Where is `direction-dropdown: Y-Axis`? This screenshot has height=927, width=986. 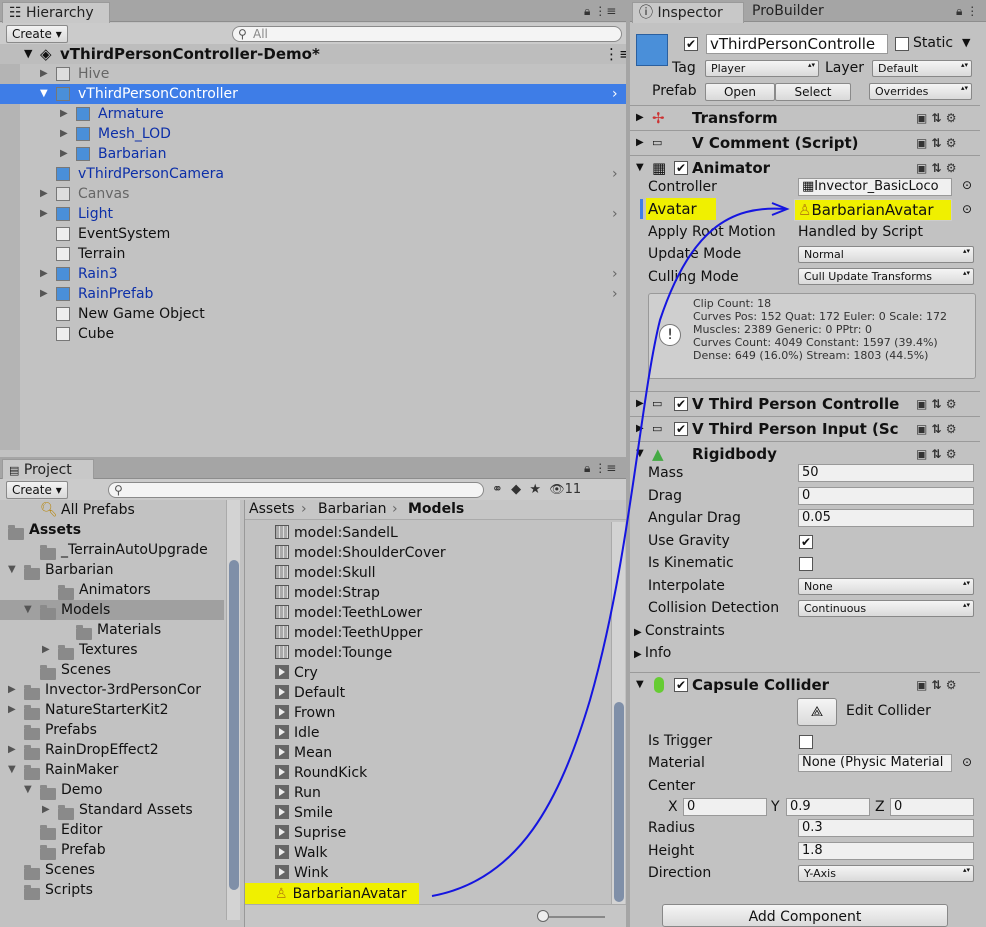
direction-dropdown: Y-Axis is located at coordinates (886, 873).